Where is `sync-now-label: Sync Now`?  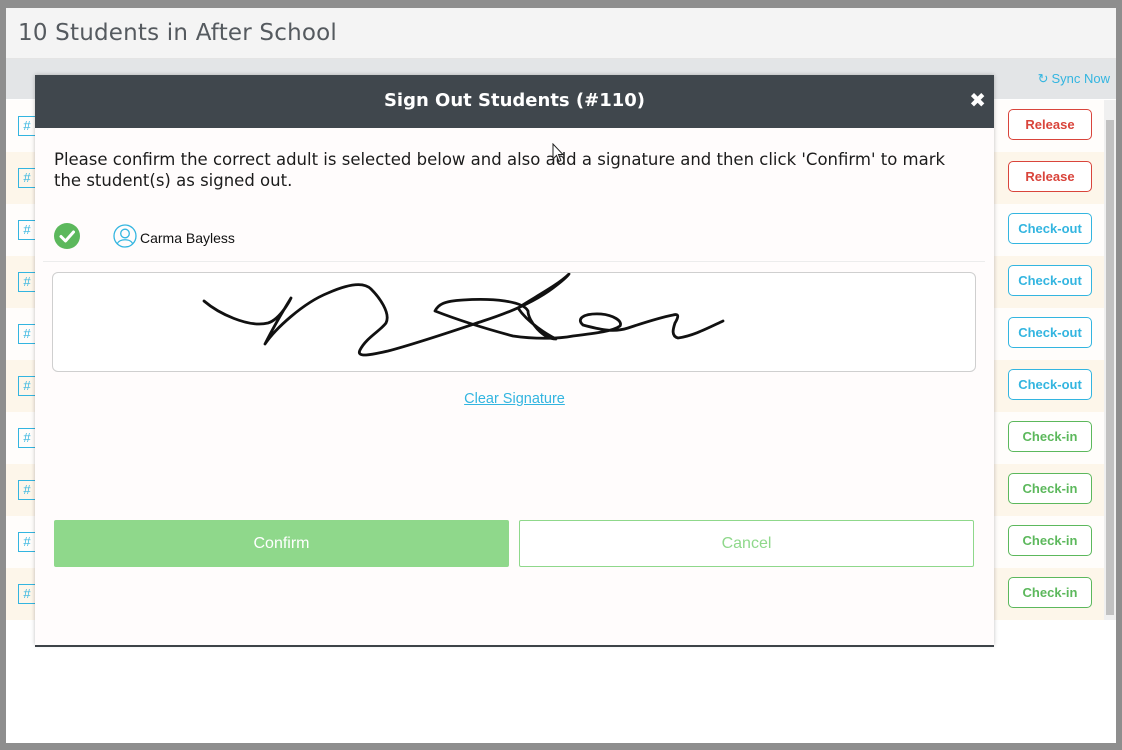 sync-now-label: Sync Now is located at coordinates (1080, 78).